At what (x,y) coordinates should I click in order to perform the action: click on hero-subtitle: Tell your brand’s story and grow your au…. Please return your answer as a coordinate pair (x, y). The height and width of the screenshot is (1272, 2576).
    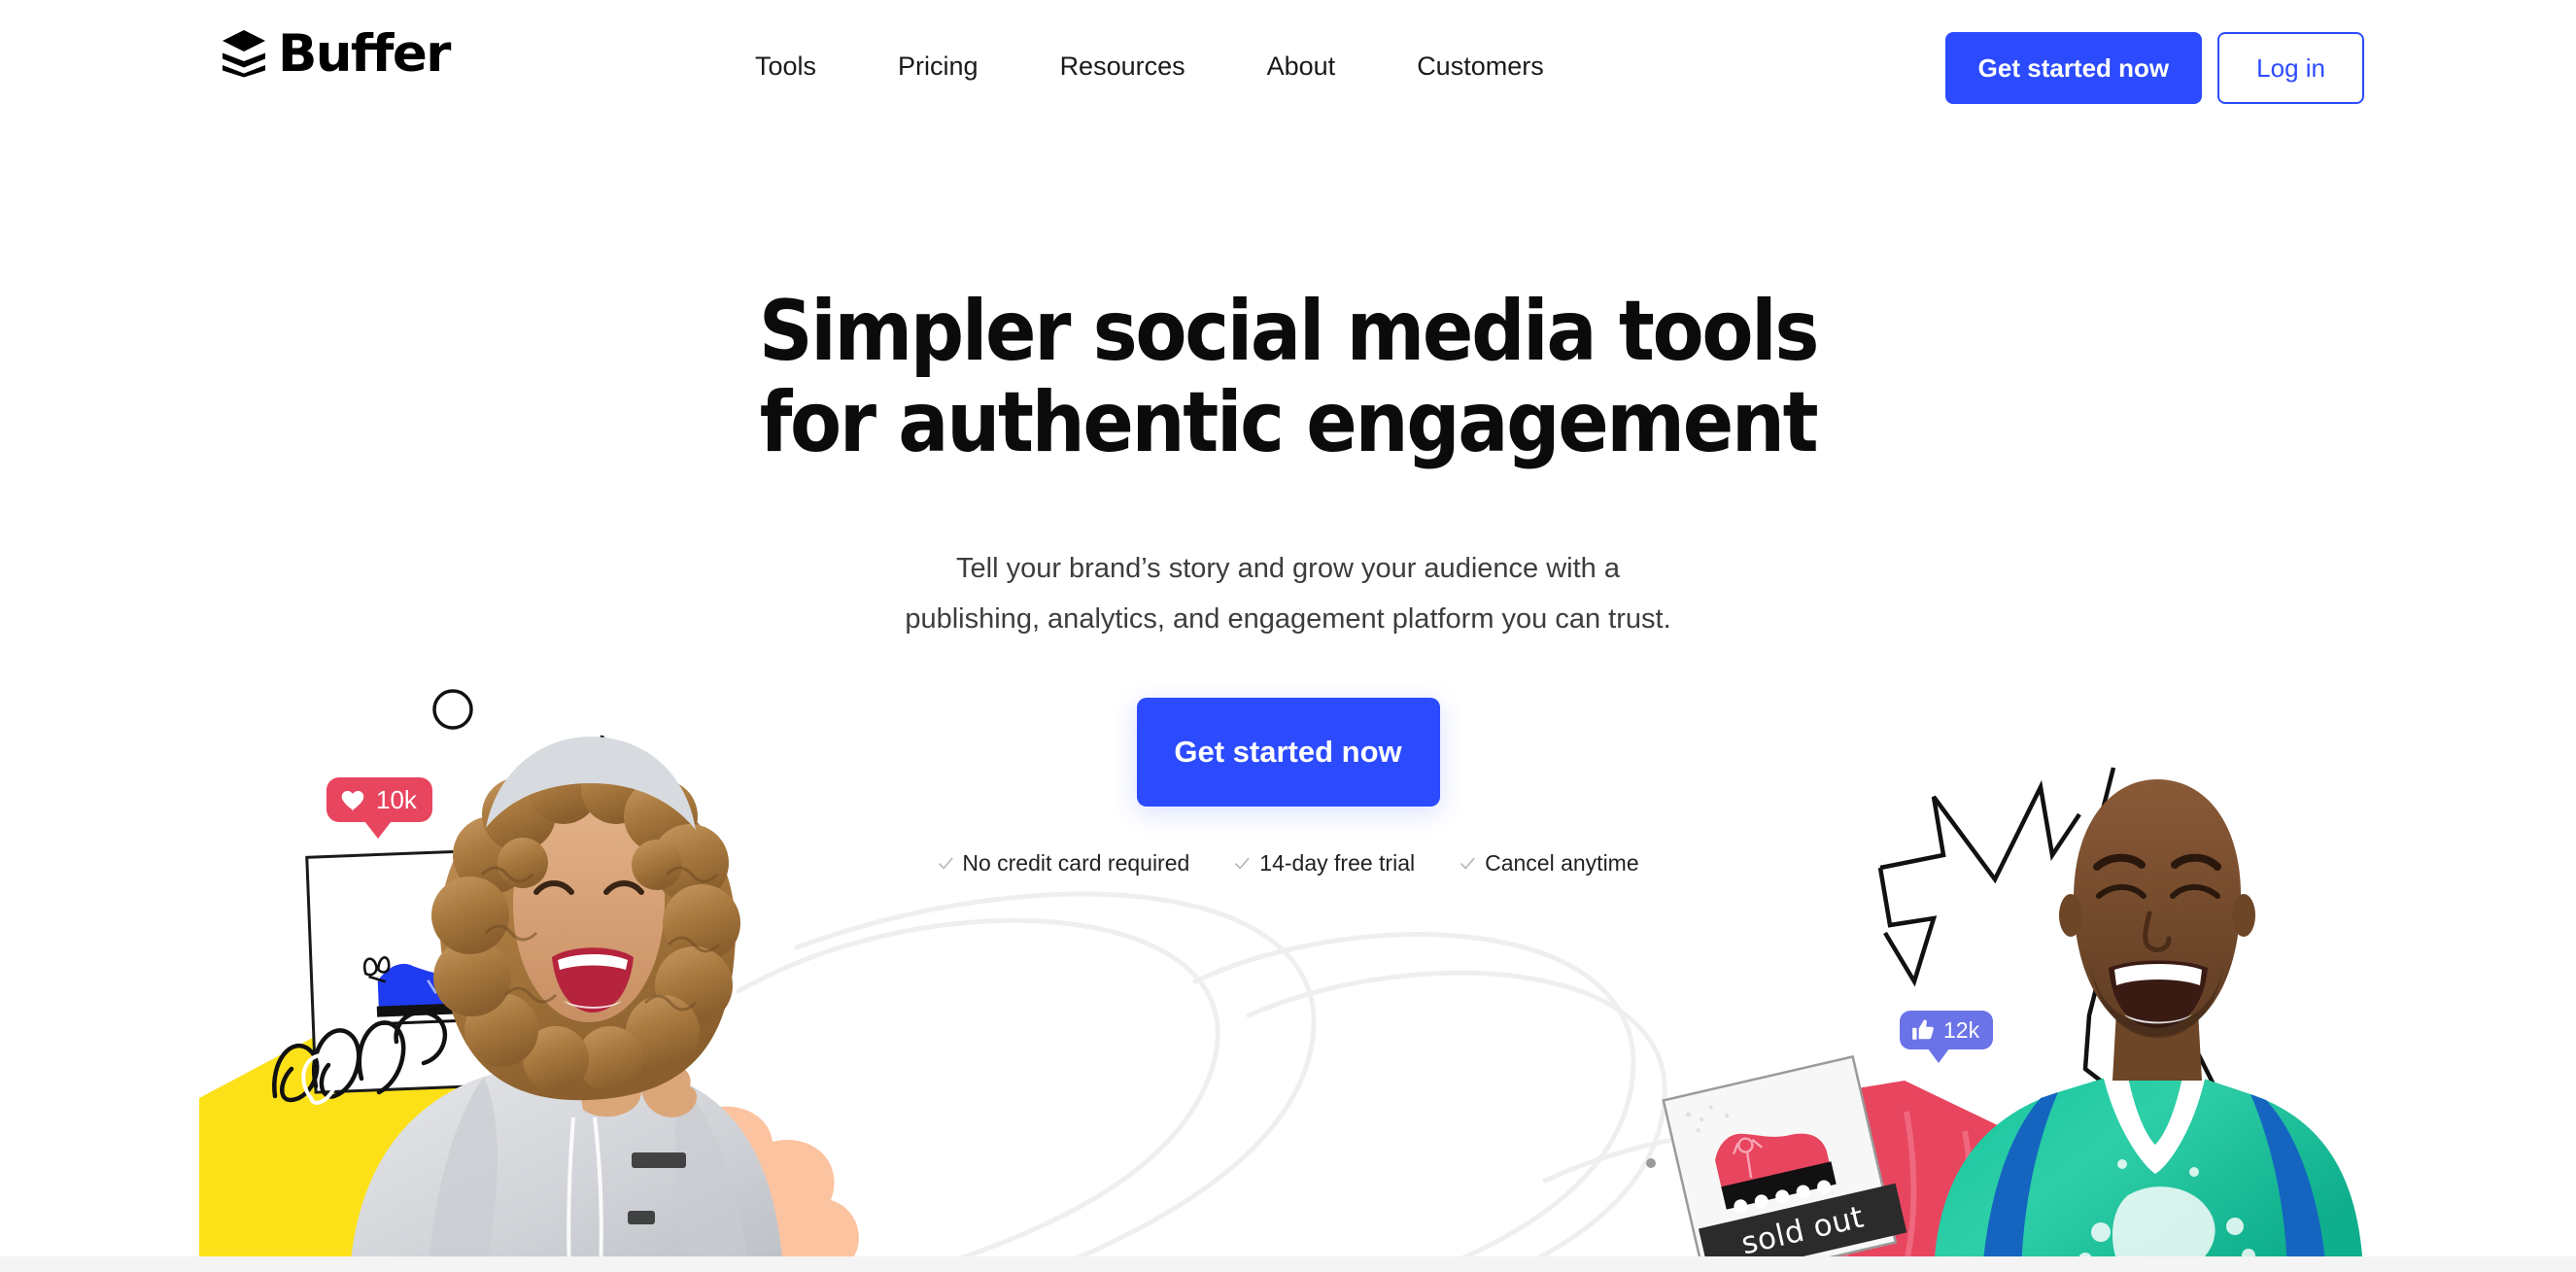
    Looking at the image, I should click on (1288, 594).